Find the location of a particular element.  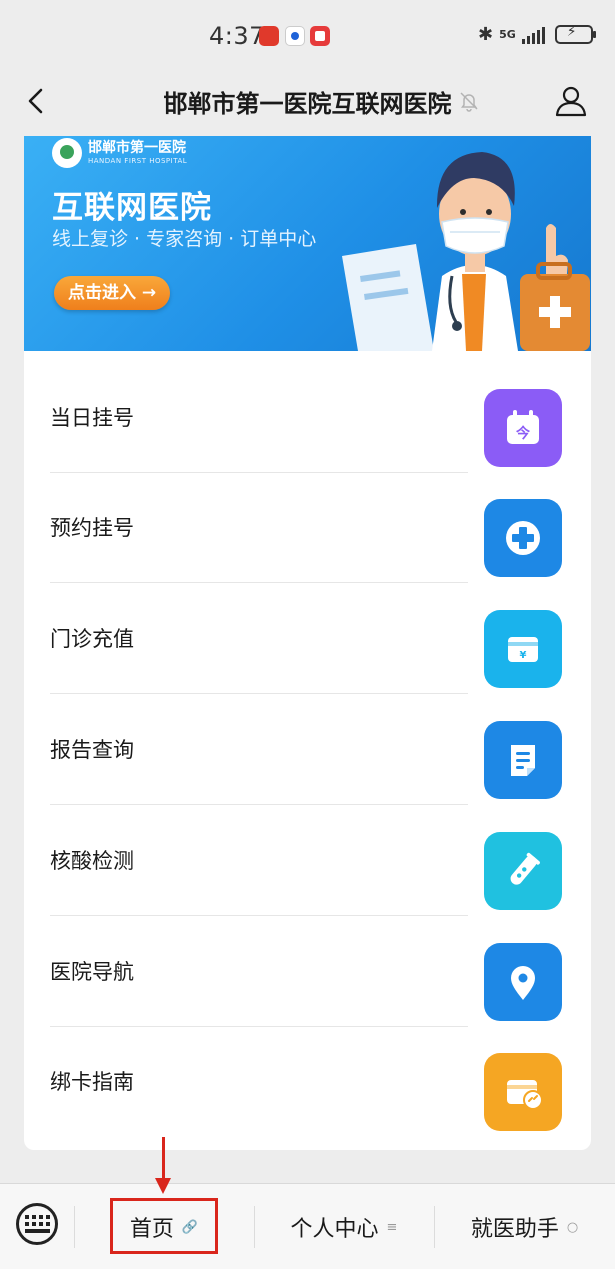

tab-label: 个人中心 is located at coordinates (334, 1229).